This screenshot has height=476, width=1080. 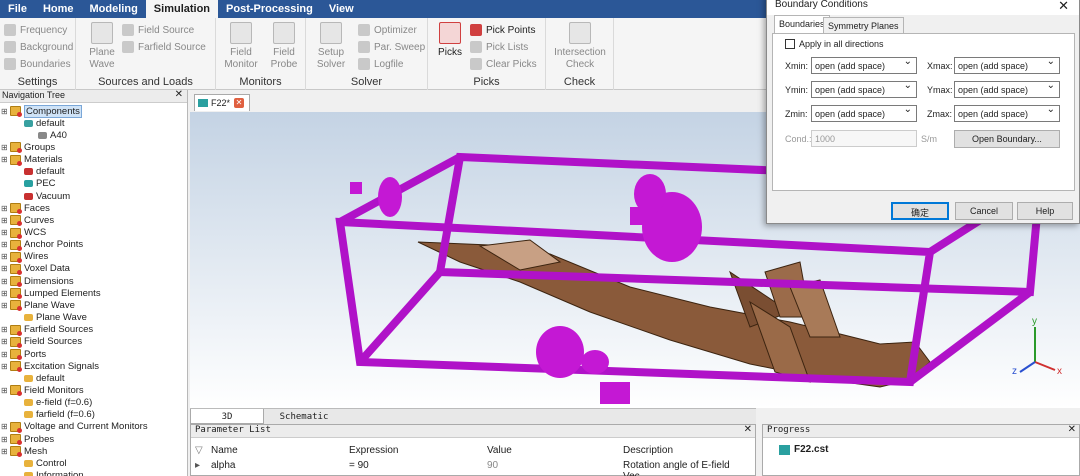 I want to click on tree-item: ⊞ Farfield Sources, so click(x=47, y=330).